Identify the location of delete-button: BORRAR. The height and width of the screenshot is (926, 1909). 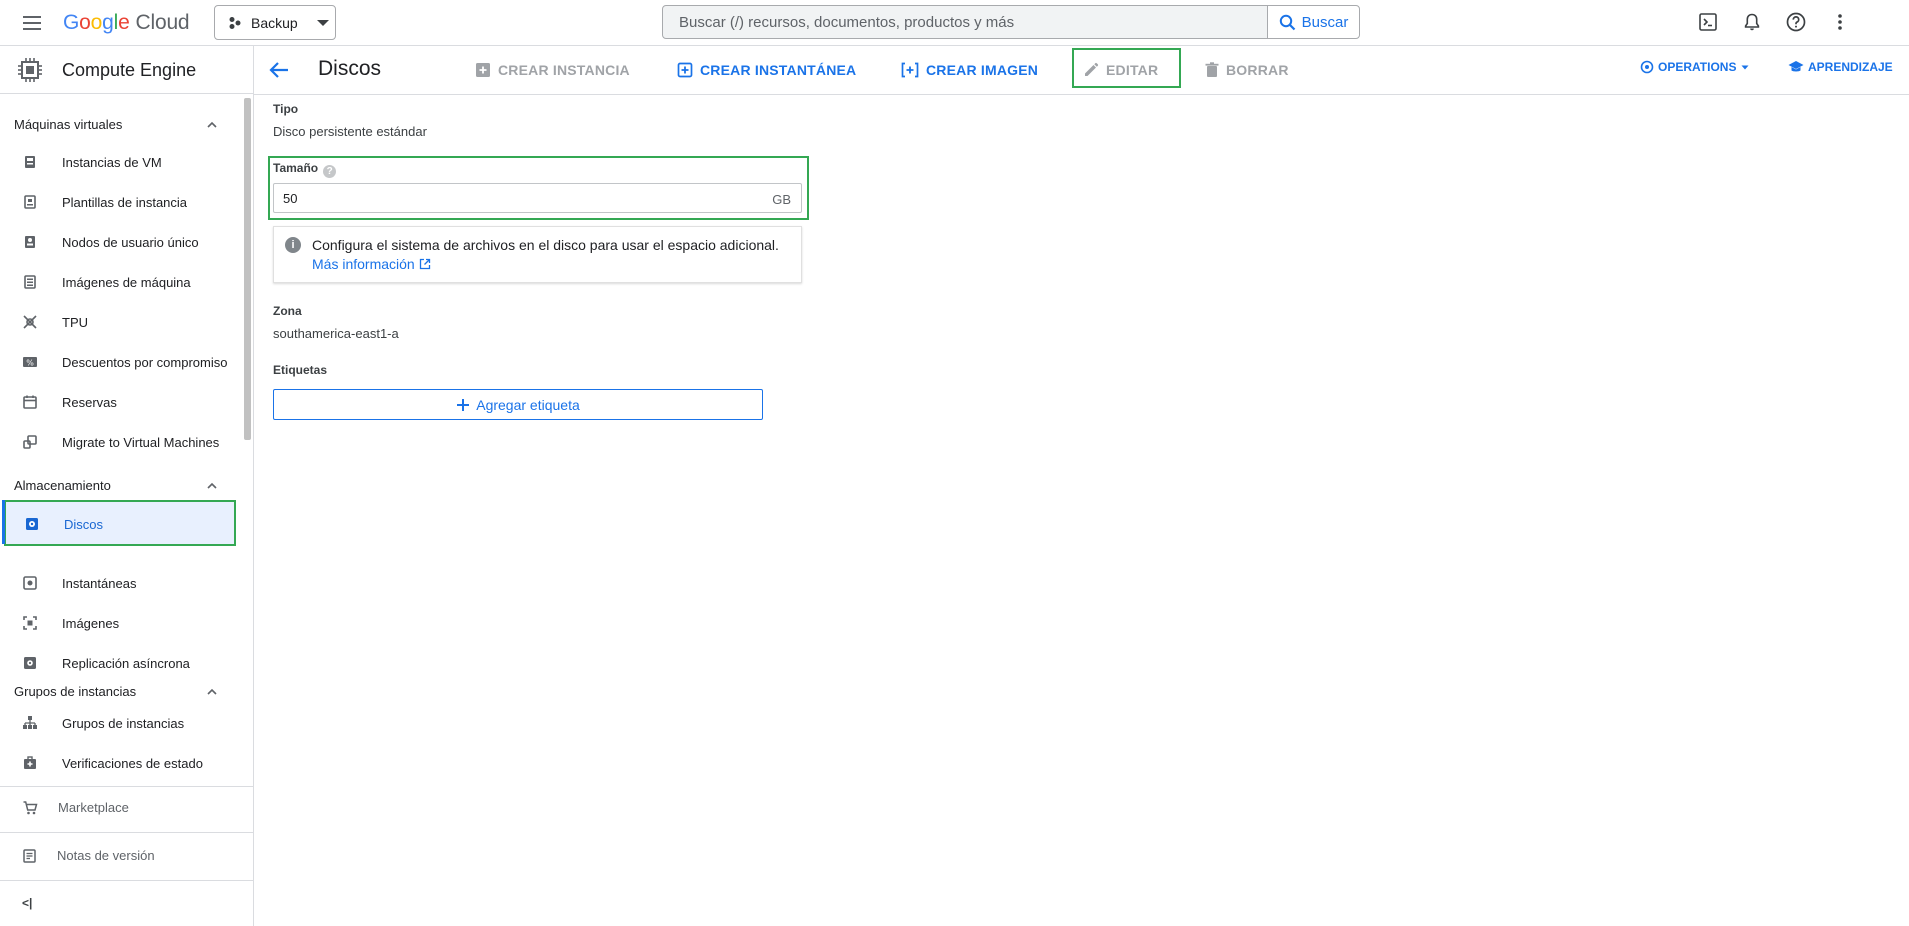
(1247, 70).